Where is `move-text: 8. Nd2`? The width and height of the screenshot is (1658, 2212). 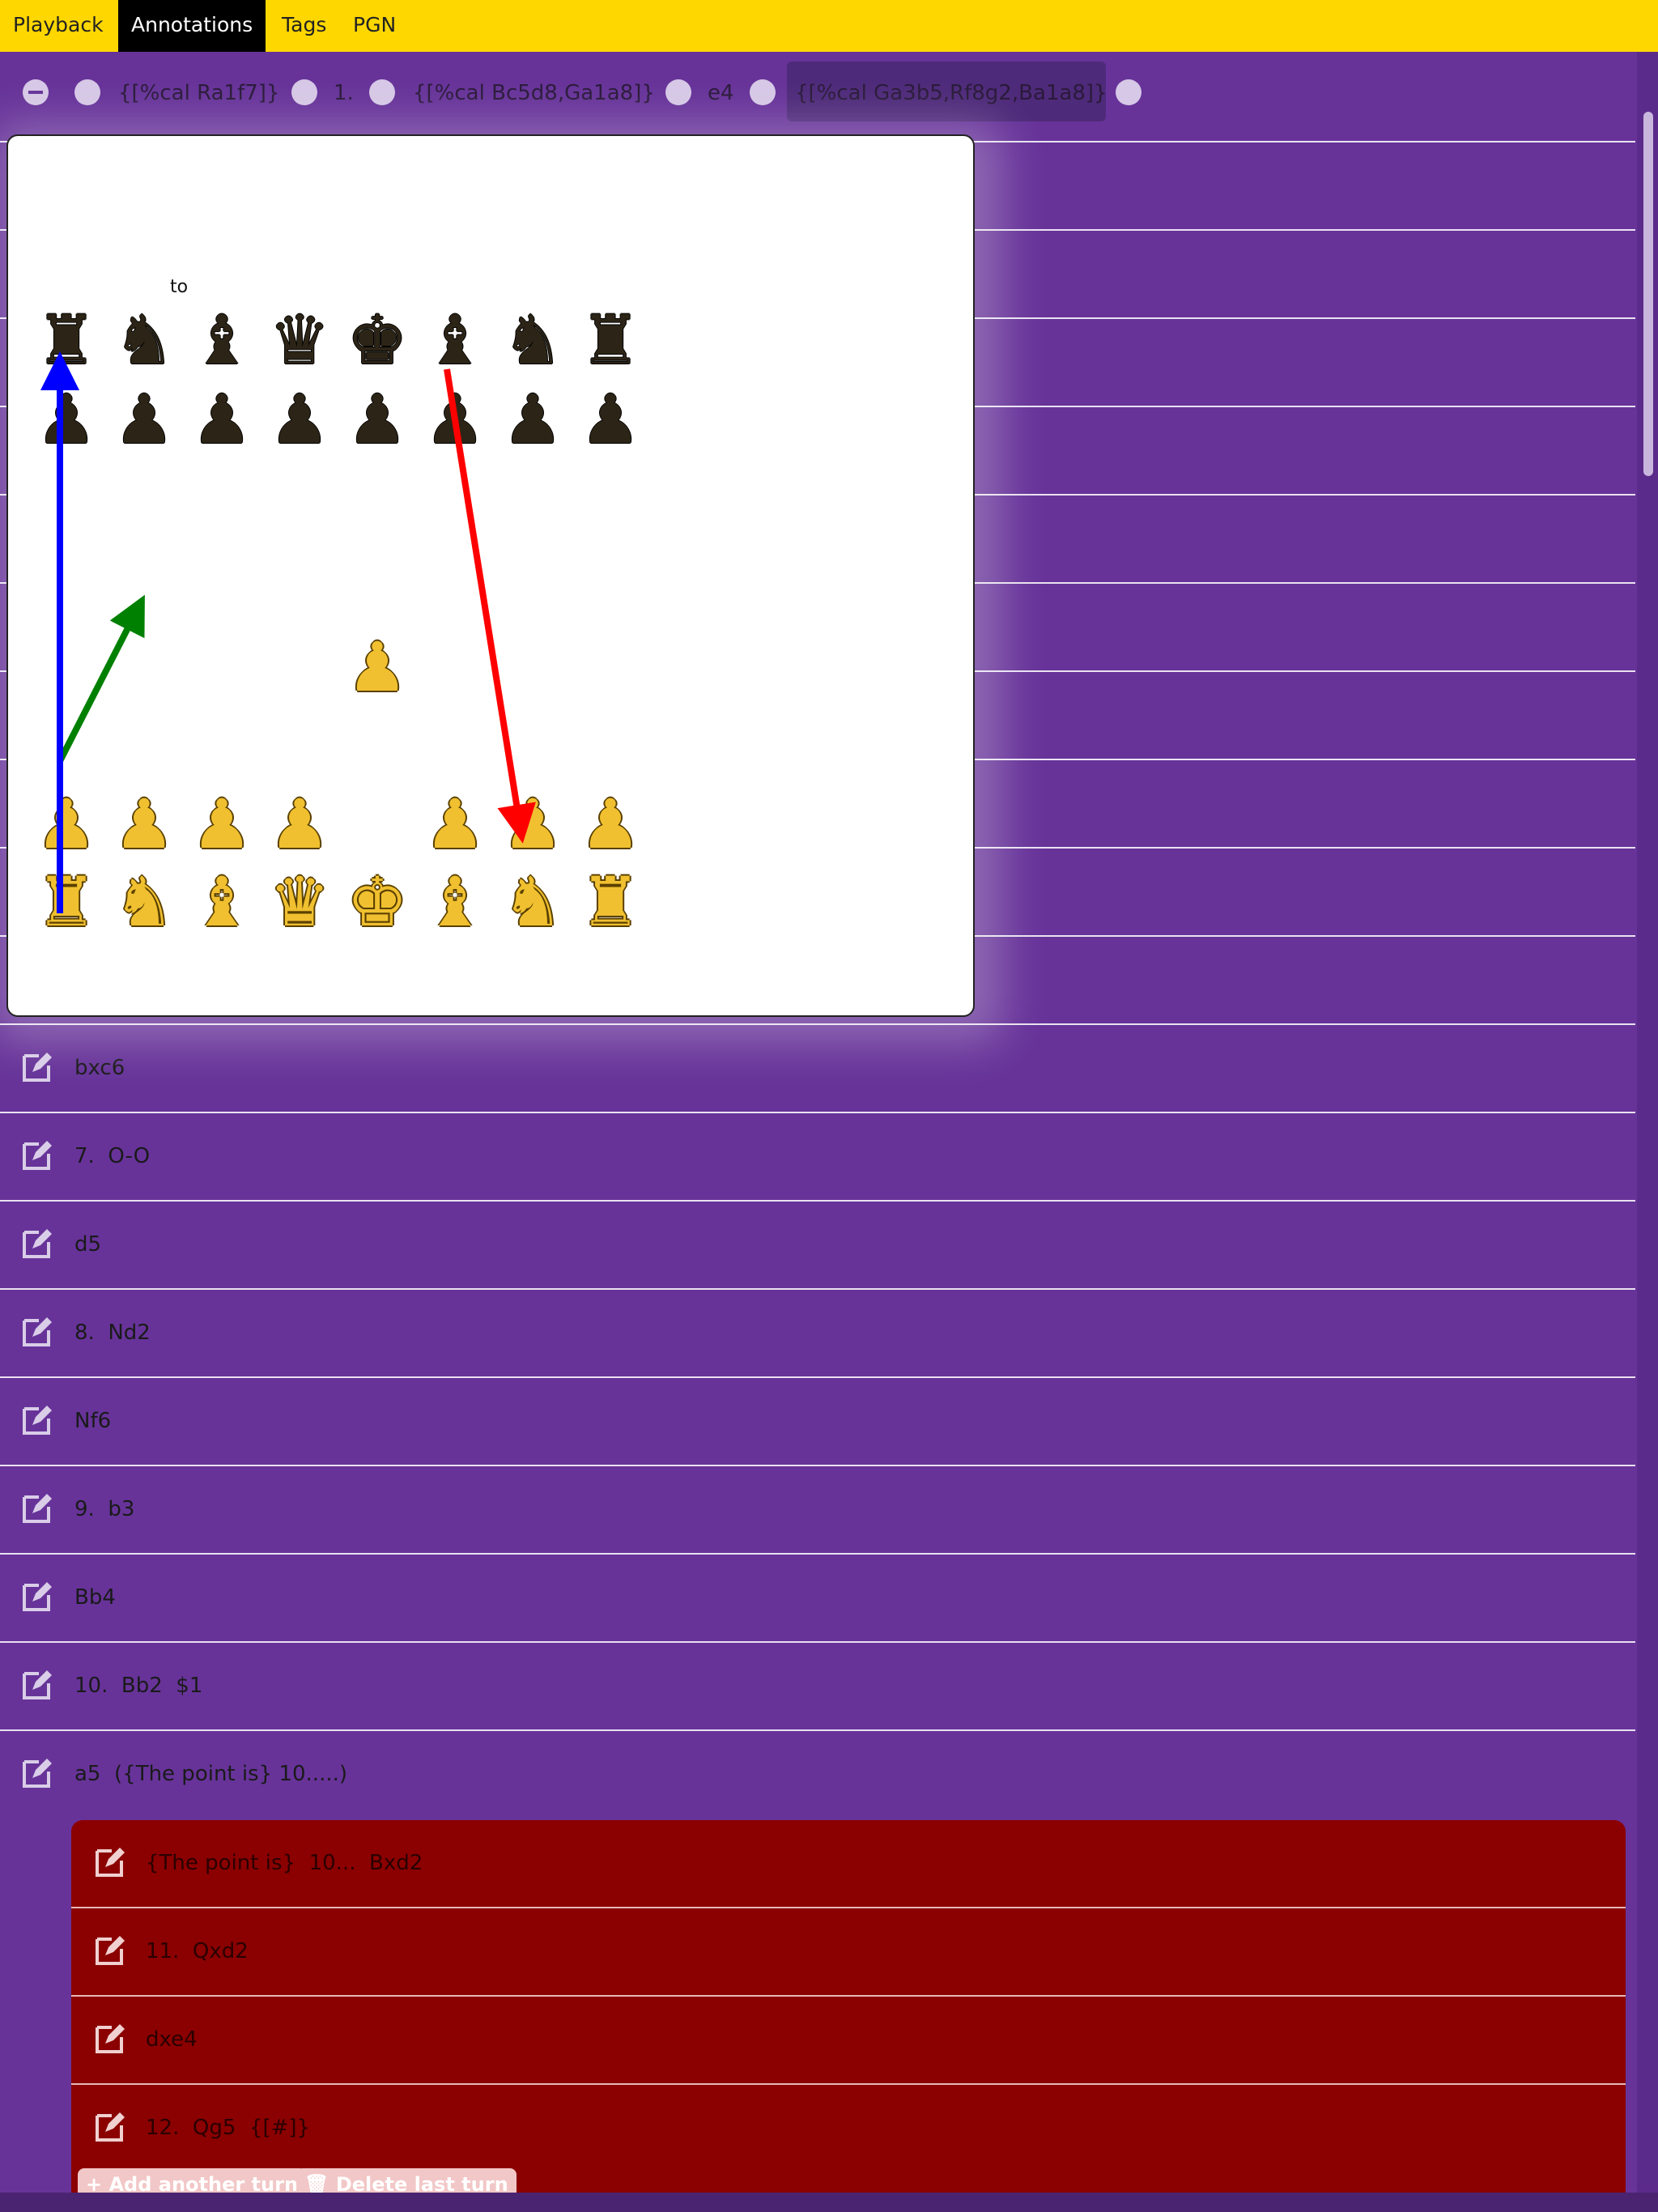 move-text: 8. Nd2 is located at coordinates (112, 1333).